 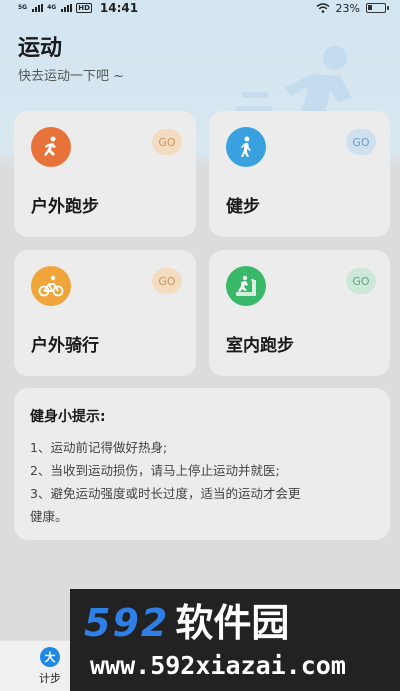 What do you see at coordinates (68, 417) in the screenshot?
I see `tips-title: 健身小提示:` at bounding box center [68, 417].